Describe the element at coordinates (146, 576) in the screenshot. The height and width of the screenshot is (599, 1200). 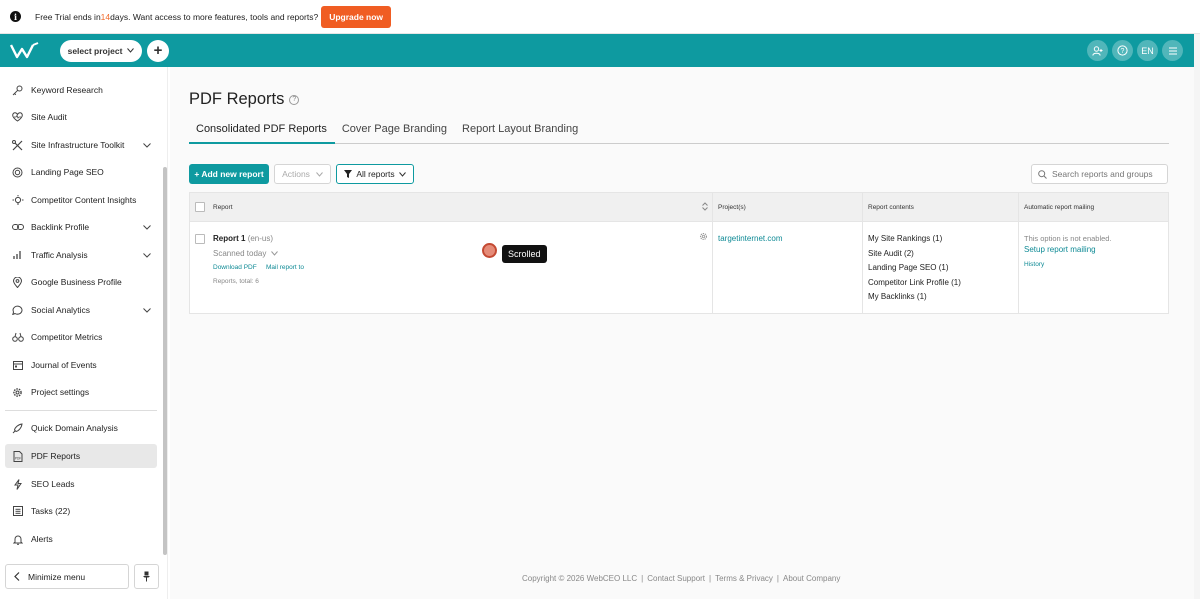
I see `pin-menu-button` at that location.